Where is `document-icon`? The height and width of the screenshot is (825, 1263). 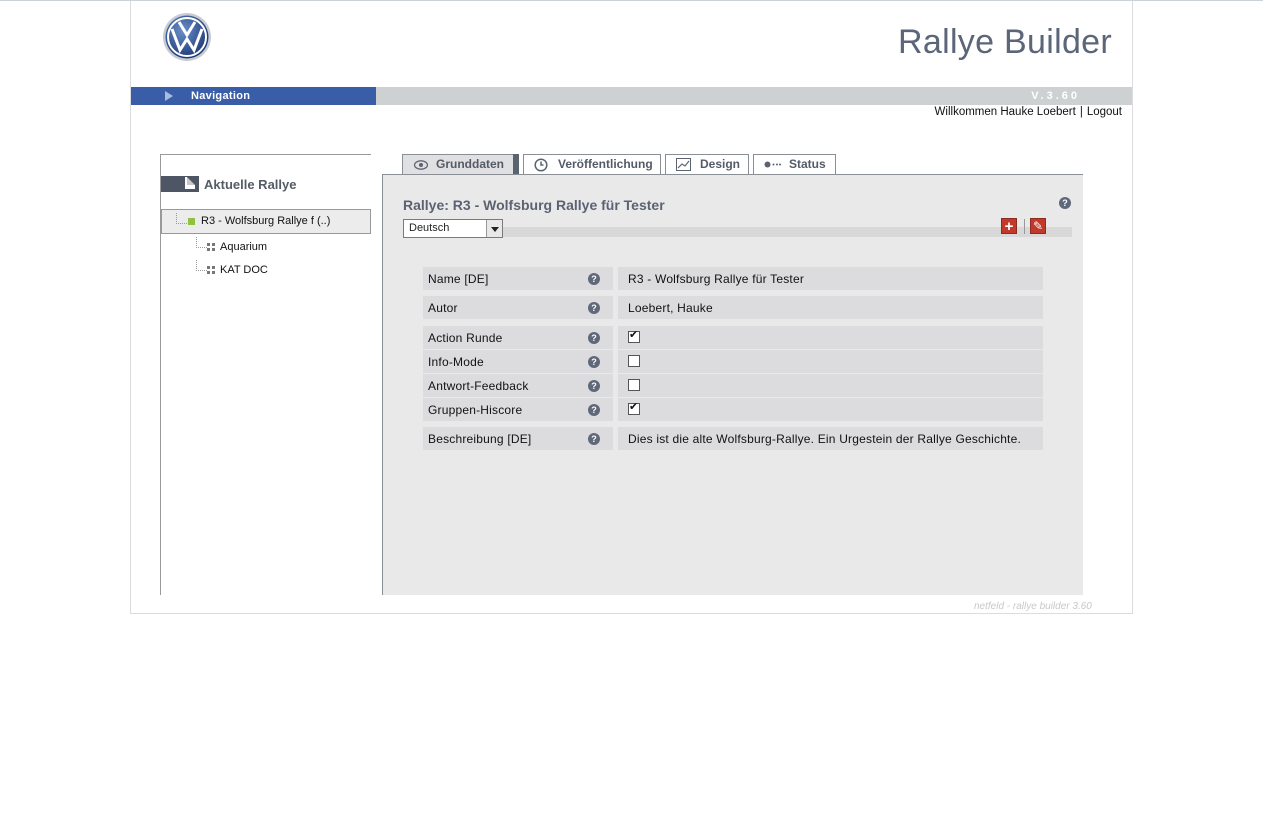 document-icon is located at coordinates (190, 183).